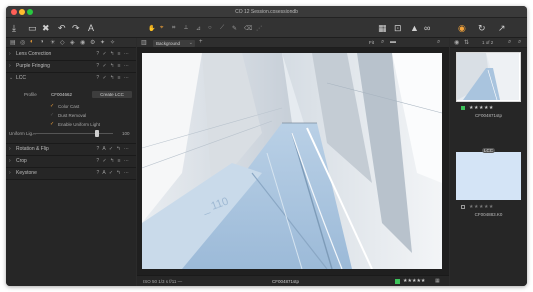  What do you see at coordinates (52, 124) in the screenshot?
I see `uniform-light-checkbox: ✓` at bounding box center [52, 124].